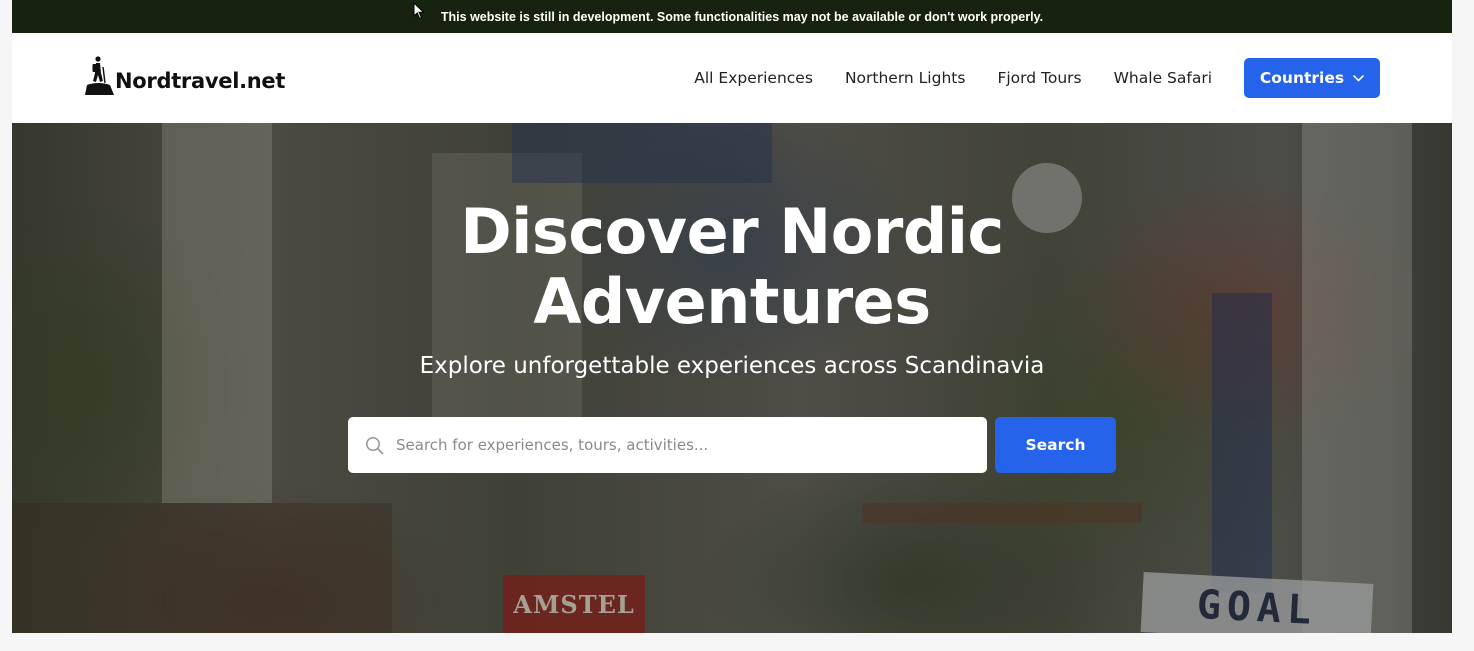  I want to click on nav-link-fjord-tours: Fjord Tours, so click(1039, 78).